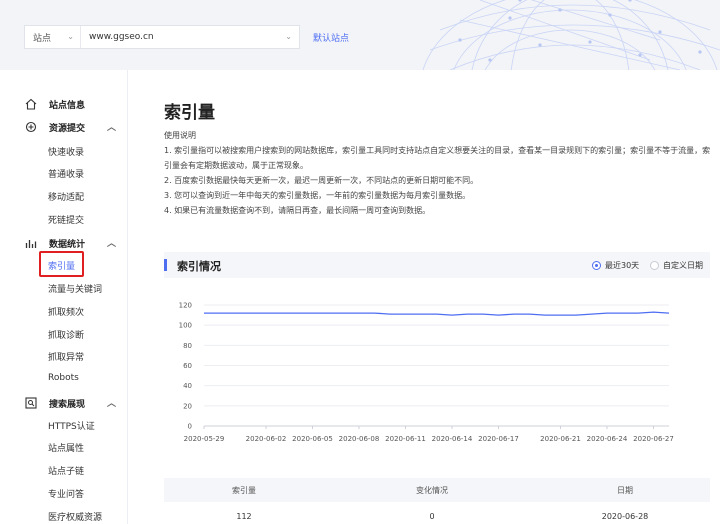 This screenshot has height=524, width=720. I want to click on search-display-icon, so click(31, 403).